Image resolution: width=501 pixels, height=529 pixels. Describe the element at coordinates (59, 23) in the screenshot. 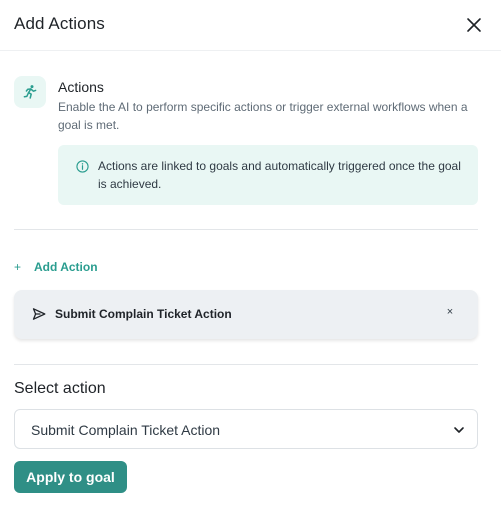

I see `dialog-title: Add Actions` at that location.